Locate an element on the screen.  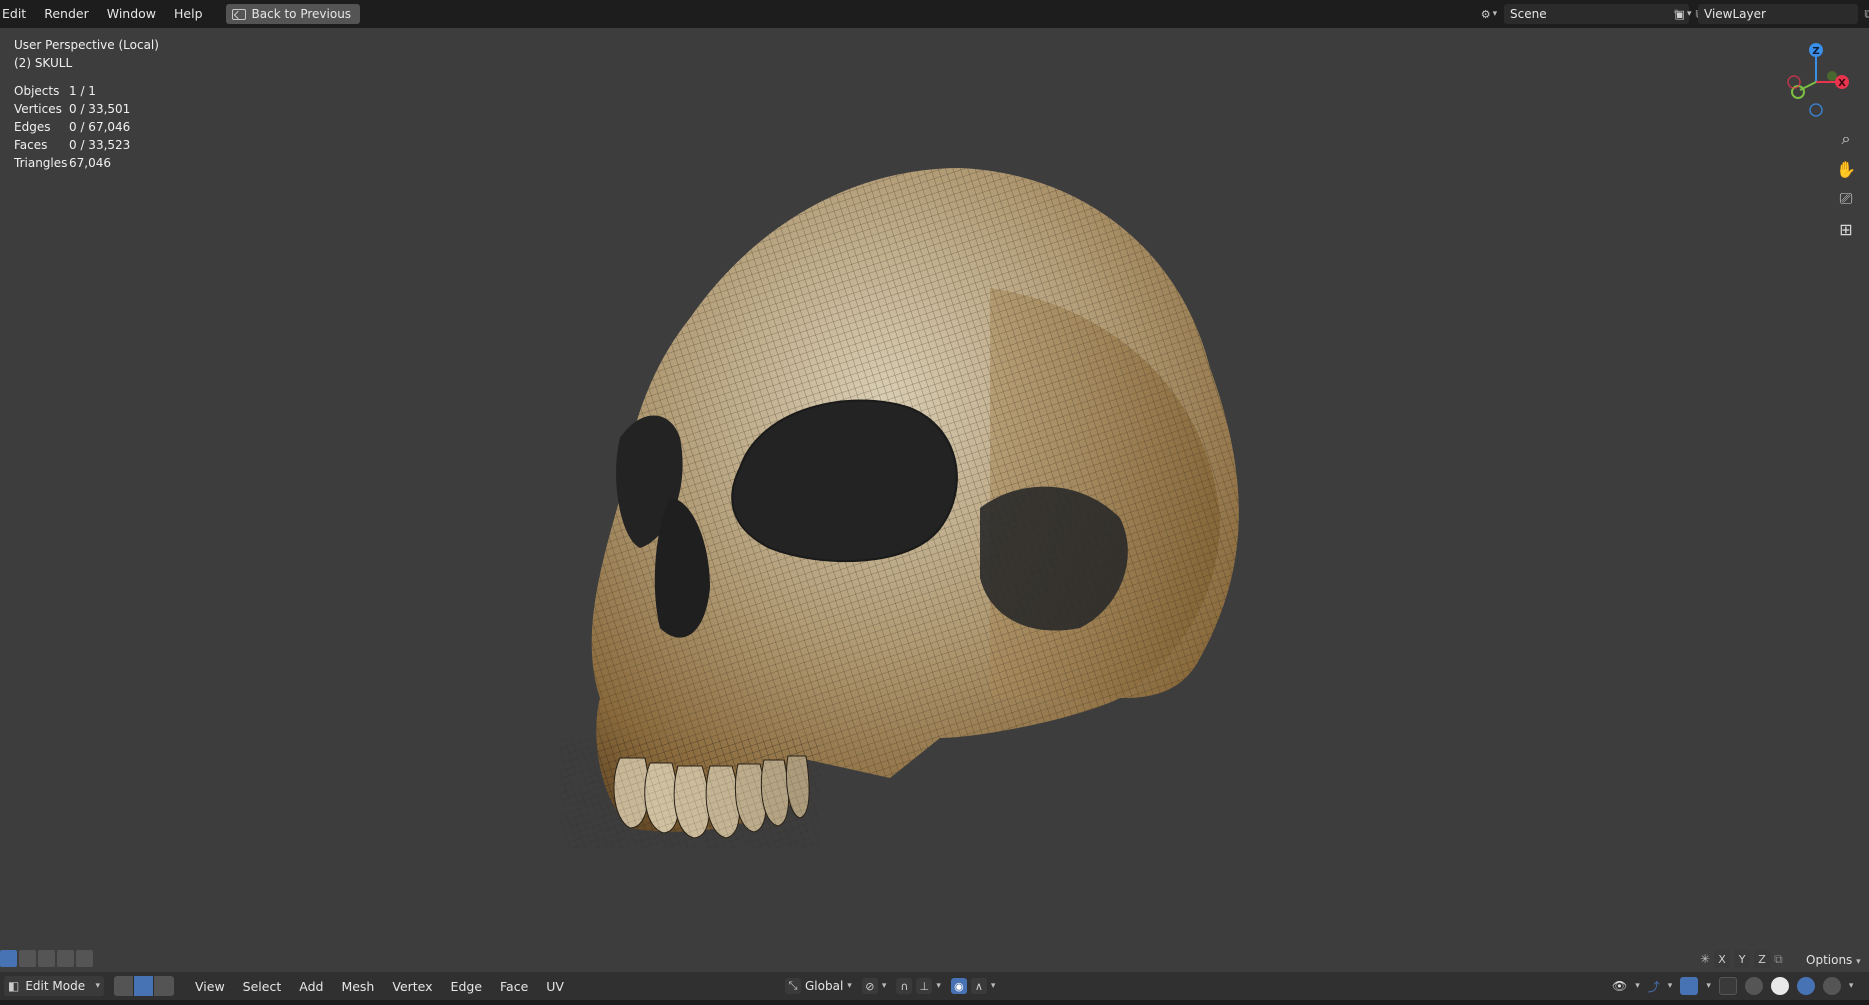
selection-mode-buttons is located at coordinates (46, 958).